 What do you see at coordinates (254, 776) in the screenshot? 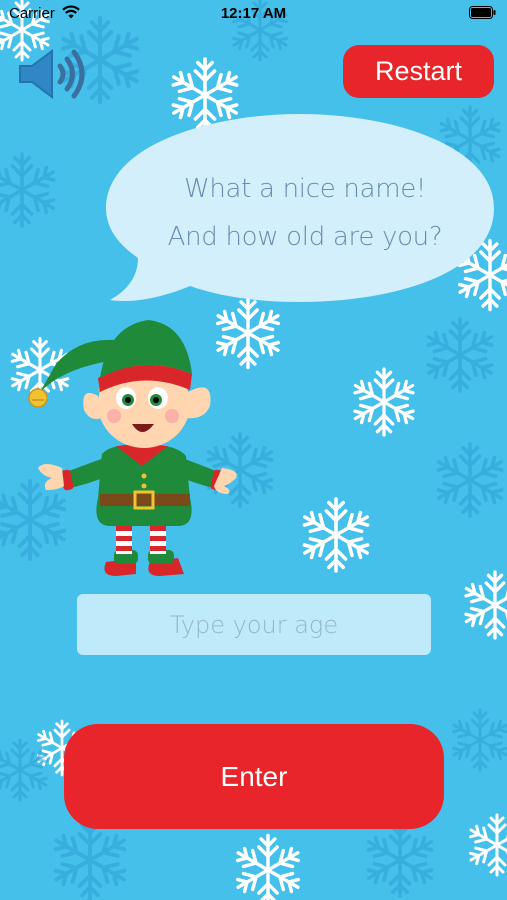
I see `enter-button: Enter` at bounding box center [254, 776].